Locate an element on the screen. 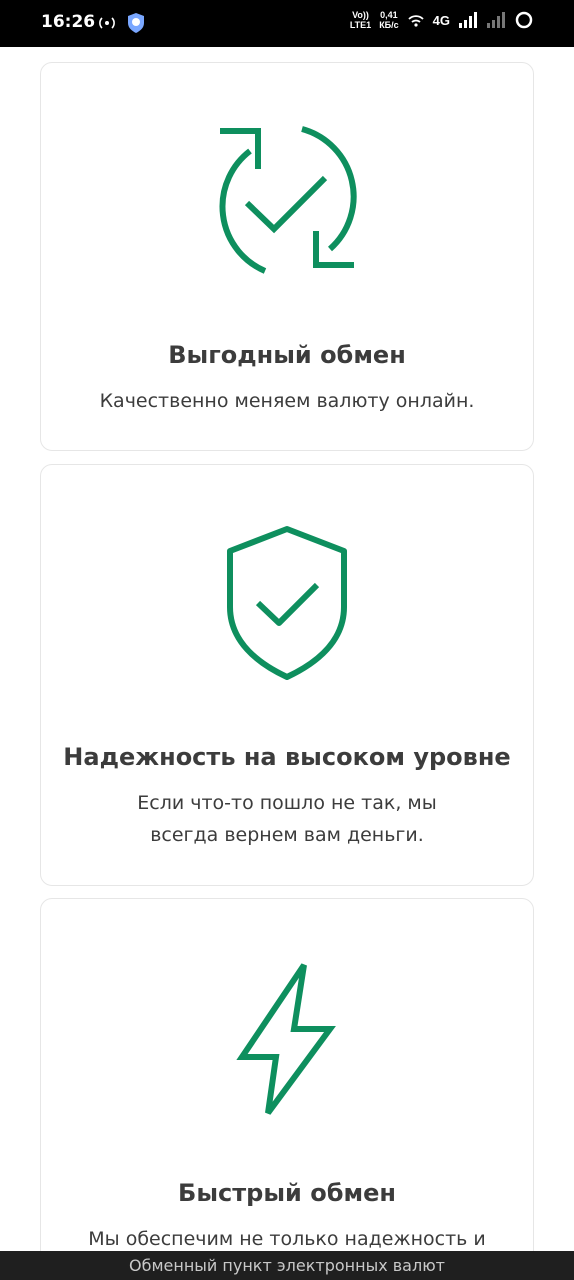 This screenshot has width=574, height=1280. status-time: 16:26 is located at coordinates (68, 22).